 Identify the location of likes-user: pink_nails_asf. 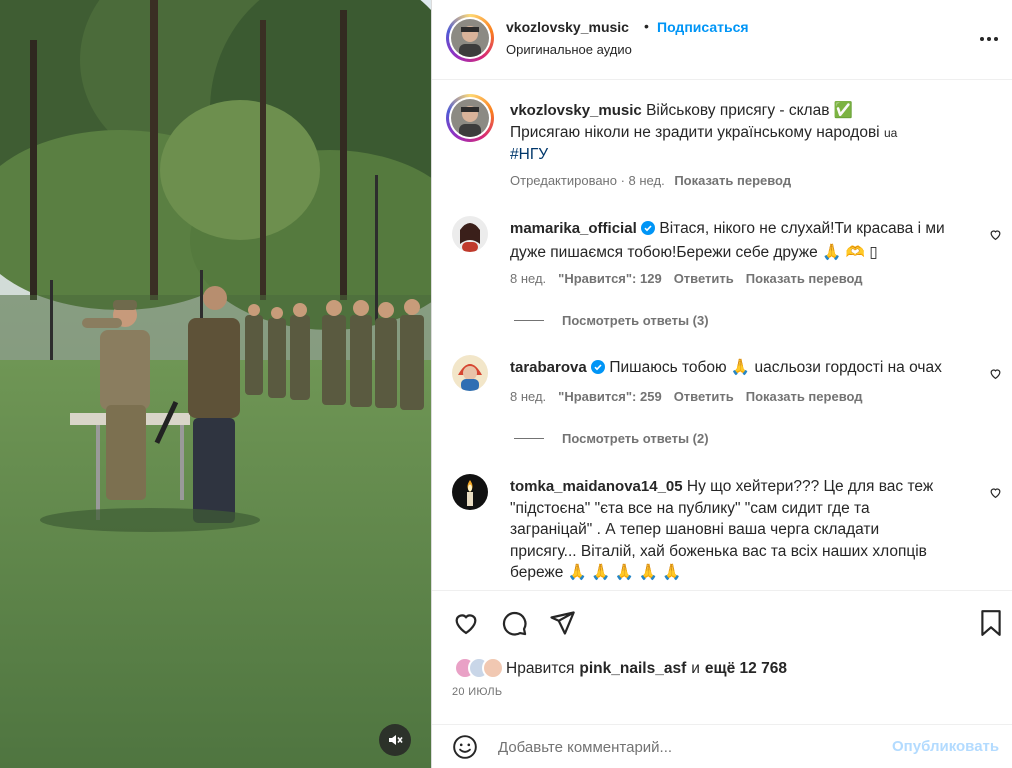
(632, 669).